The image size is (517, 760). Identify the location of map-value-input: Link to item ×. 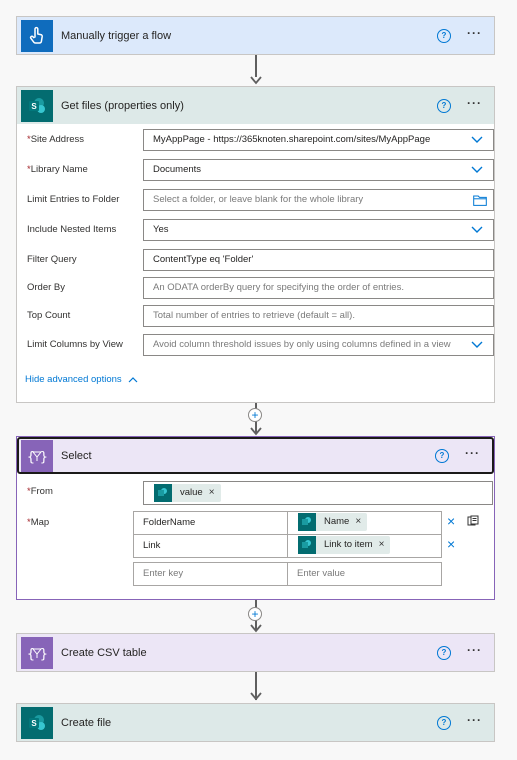
(364, 546).